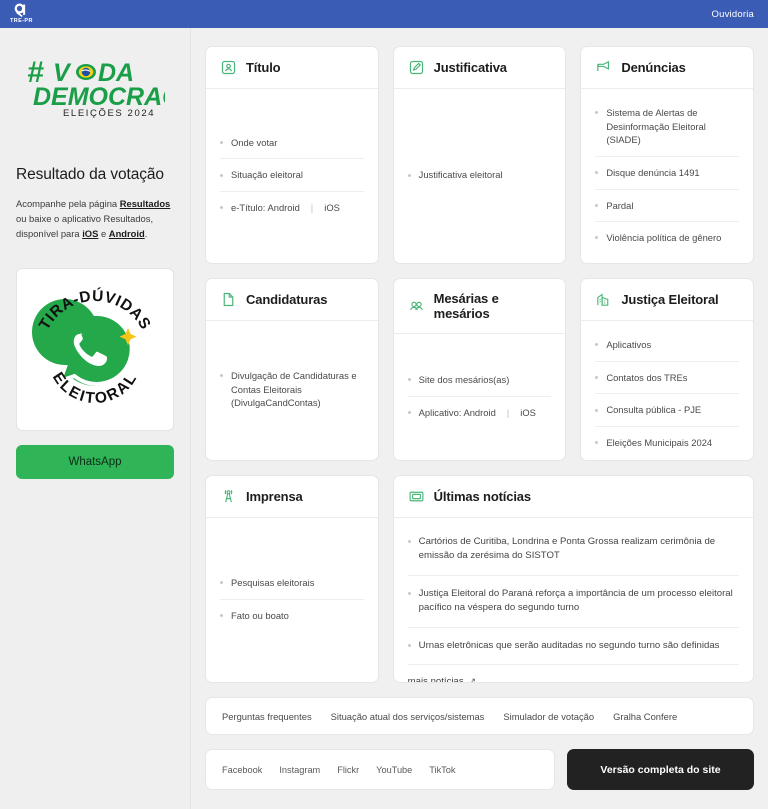 The image size is (768, 809). I want to click on card-imprensa-body: Pesquisas eleitorais Fato ou boato, so click(292, 600).